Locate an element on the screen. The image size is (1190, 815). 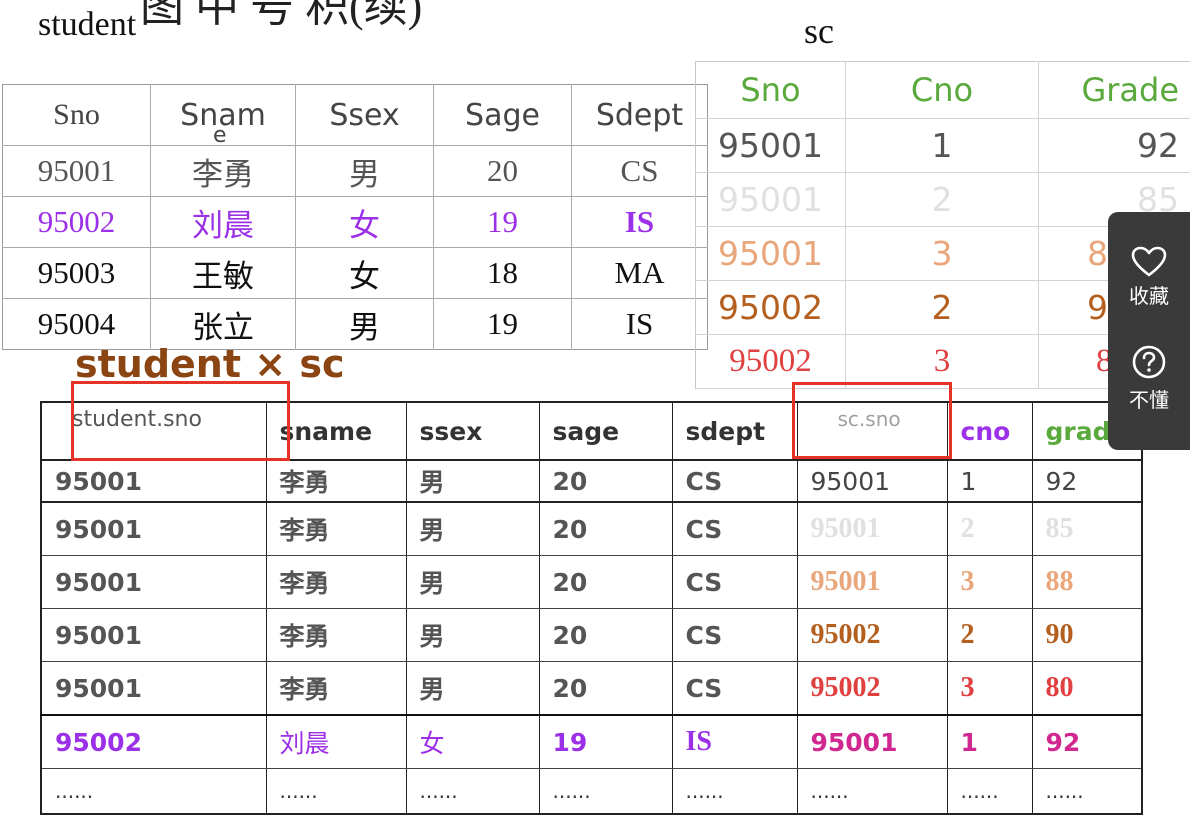
student-sno-highlight-box is located at coordinates (180, 421).